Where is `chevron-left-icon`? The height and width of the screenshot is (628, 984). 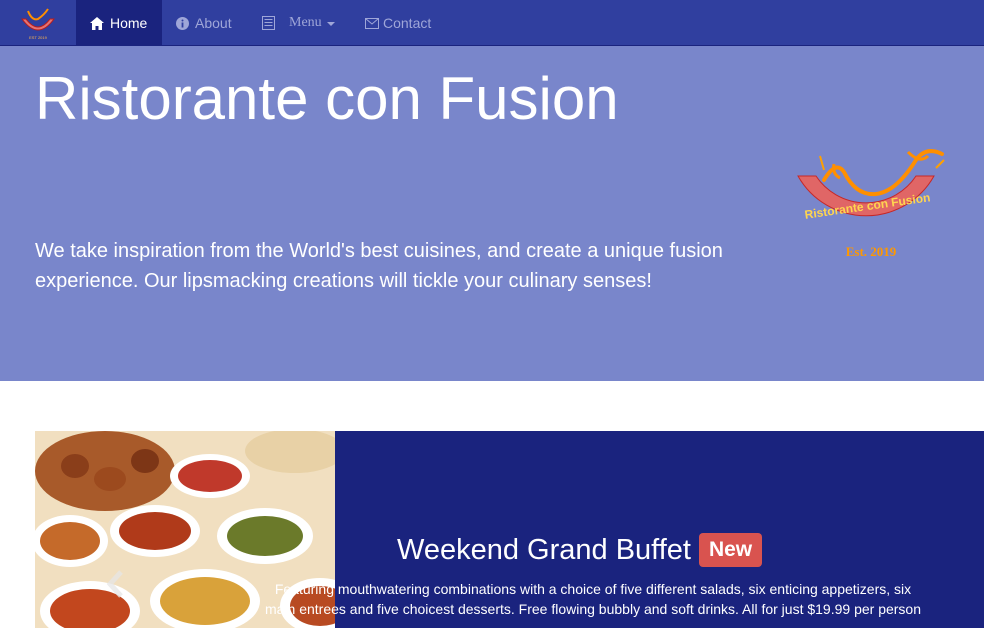 chevron-left-icon is located at coordinates (114, 584).